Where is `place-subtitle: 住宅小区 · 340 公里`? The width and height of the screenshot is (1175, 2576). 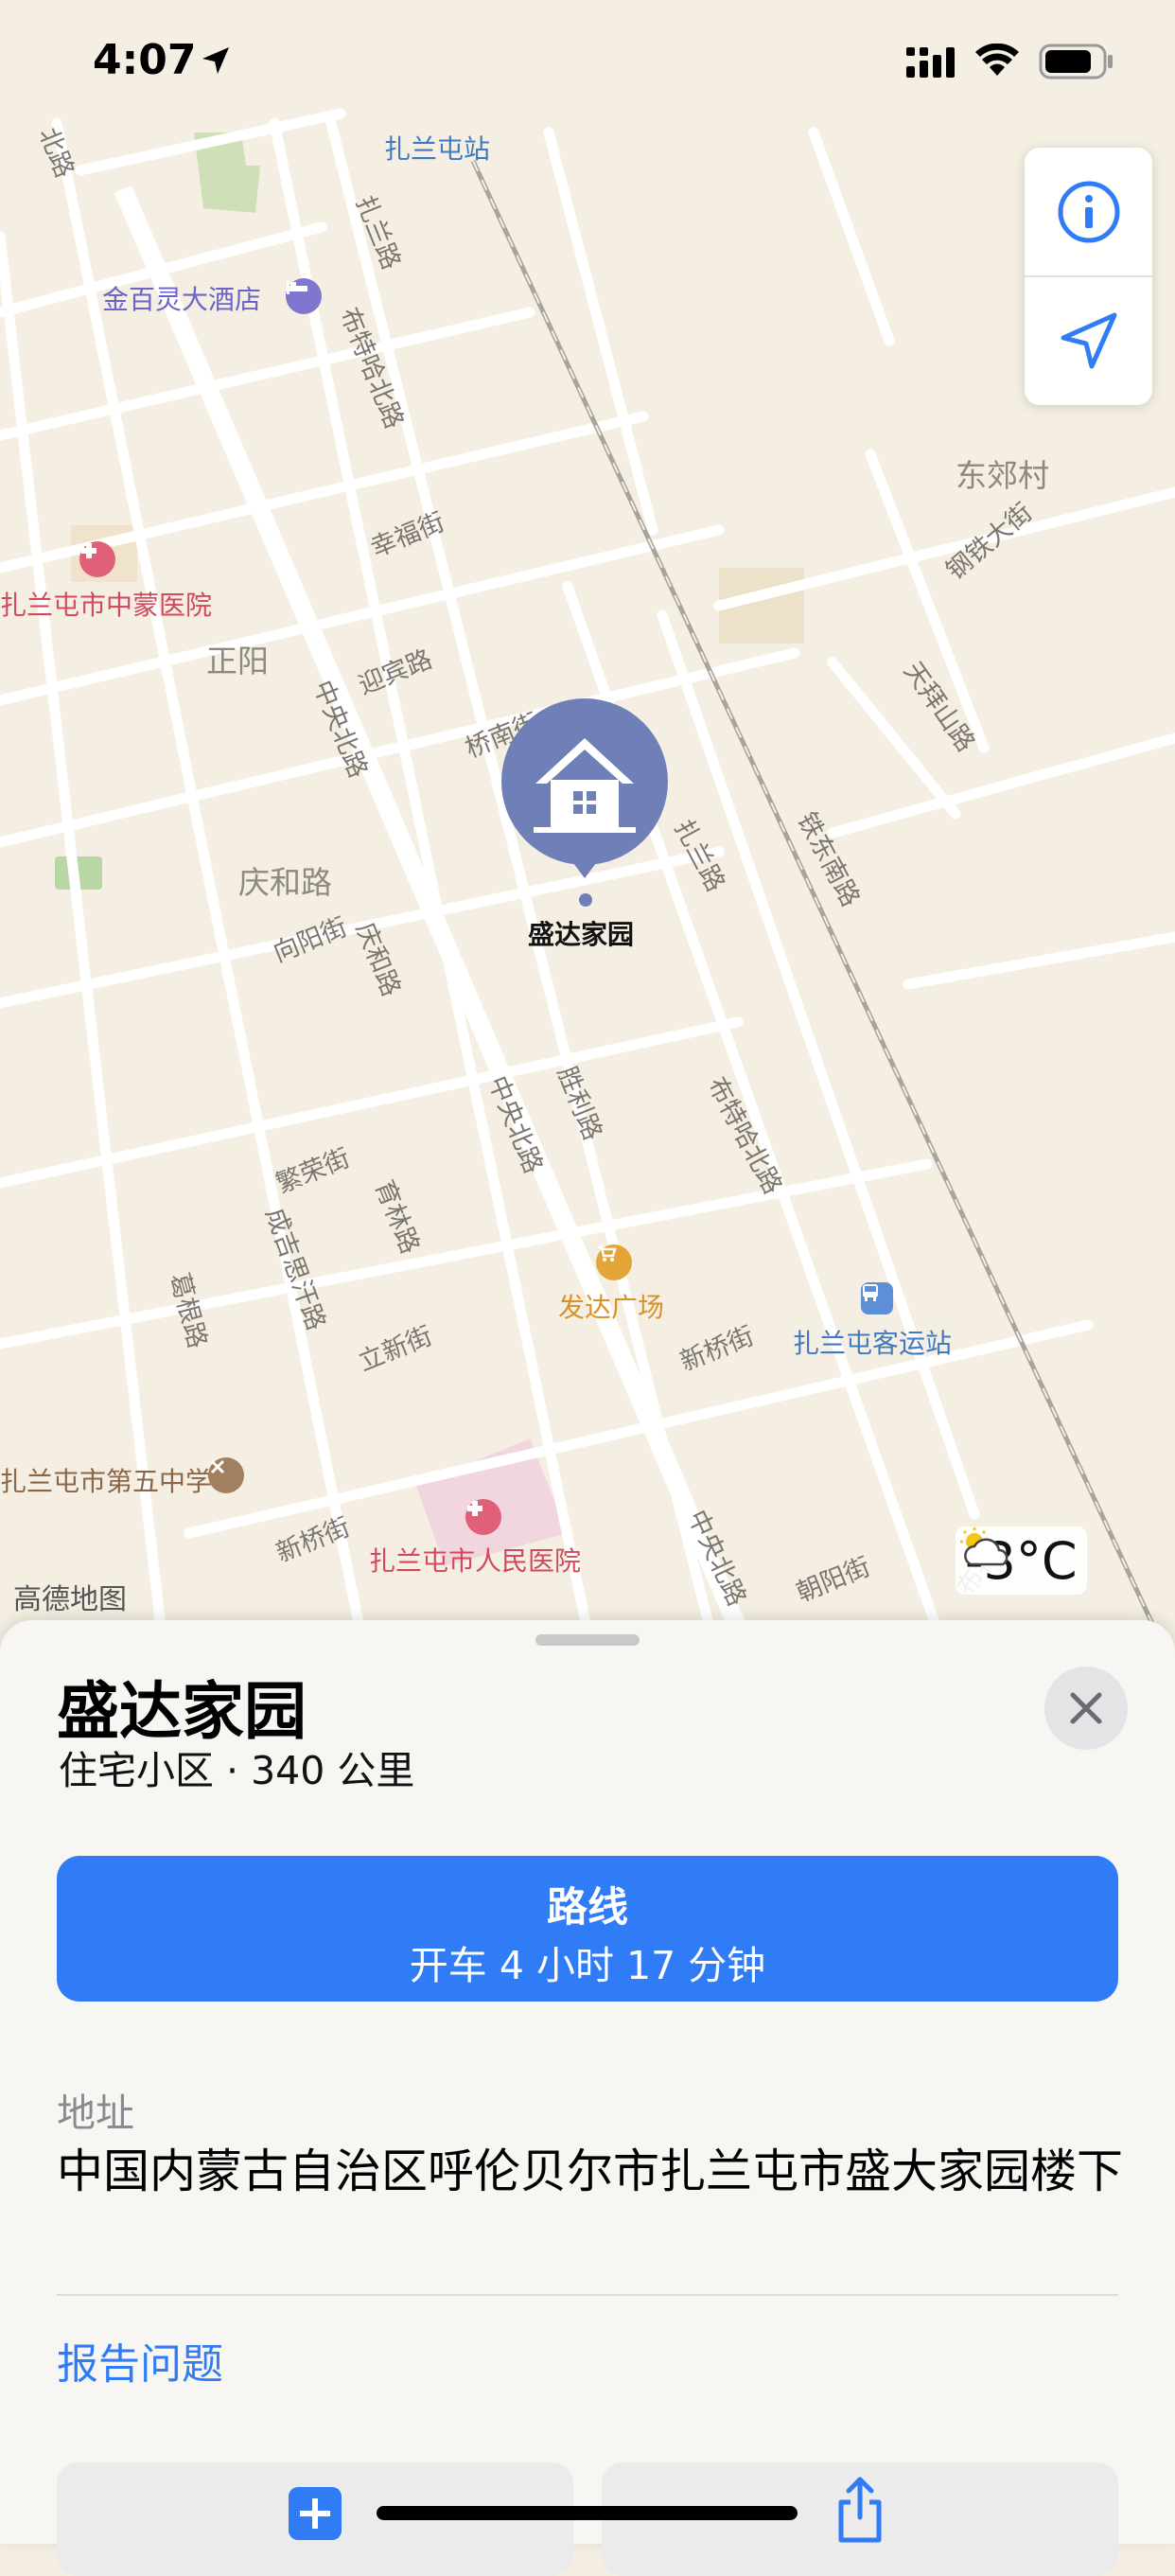
place-subtitle: 住宅小区 · 340 公里 is located at coordinates (237, 1770).